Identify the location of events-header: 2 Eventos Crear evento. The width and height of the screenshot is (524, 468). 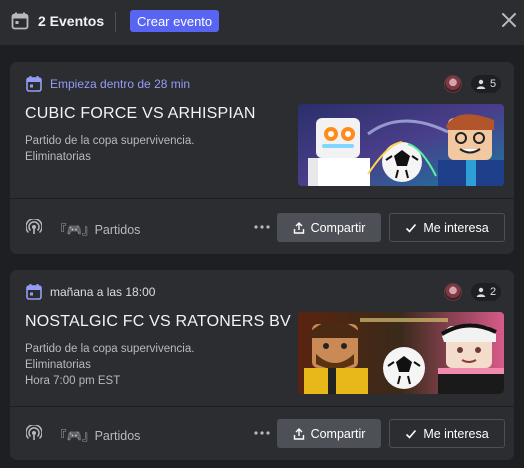
(262, 23).